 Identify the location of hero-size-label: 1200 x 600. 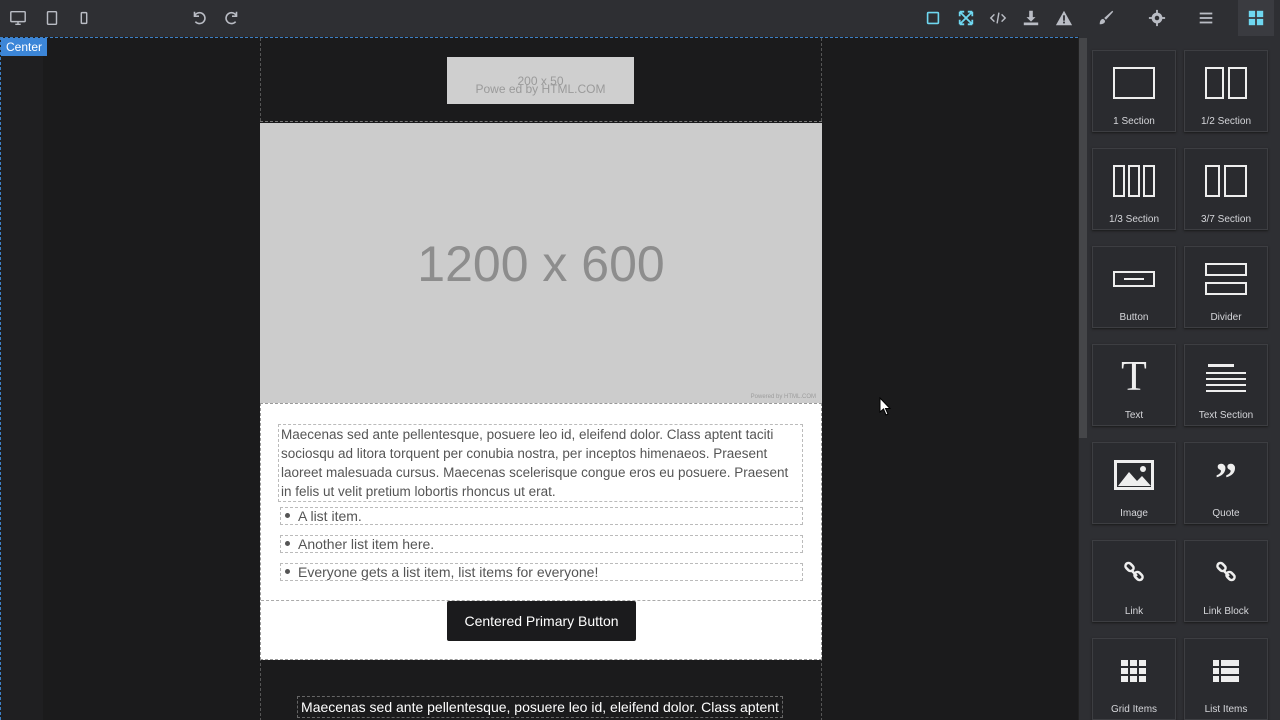
(541, 264).